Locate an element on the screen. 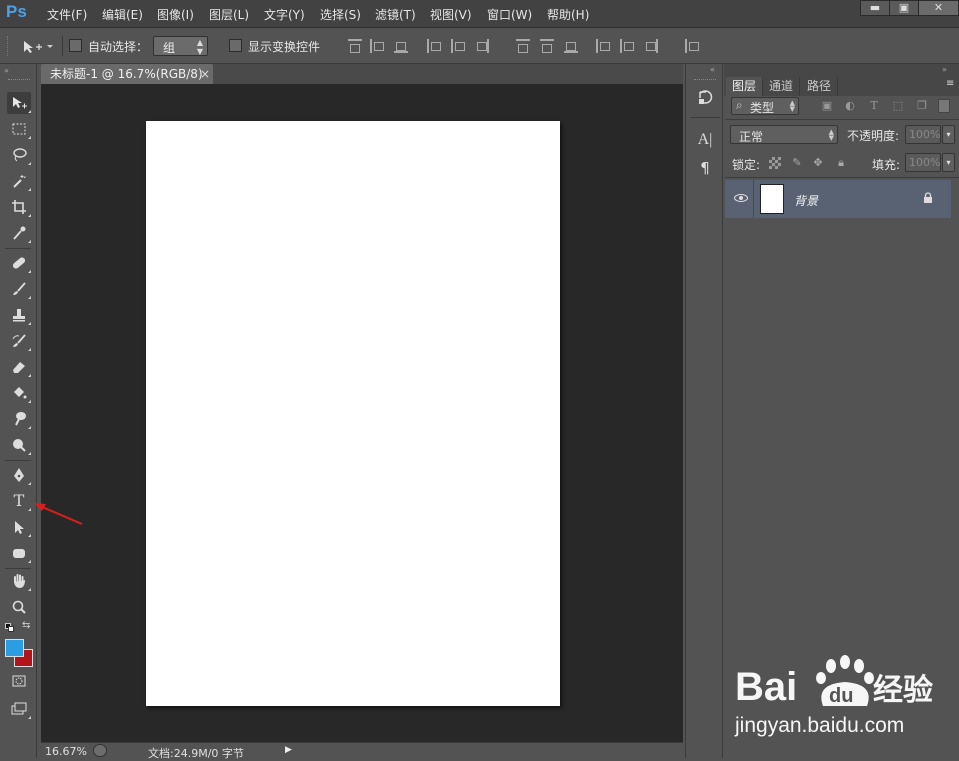  maximize-button: ▣ is located at coordinates (904, 8).